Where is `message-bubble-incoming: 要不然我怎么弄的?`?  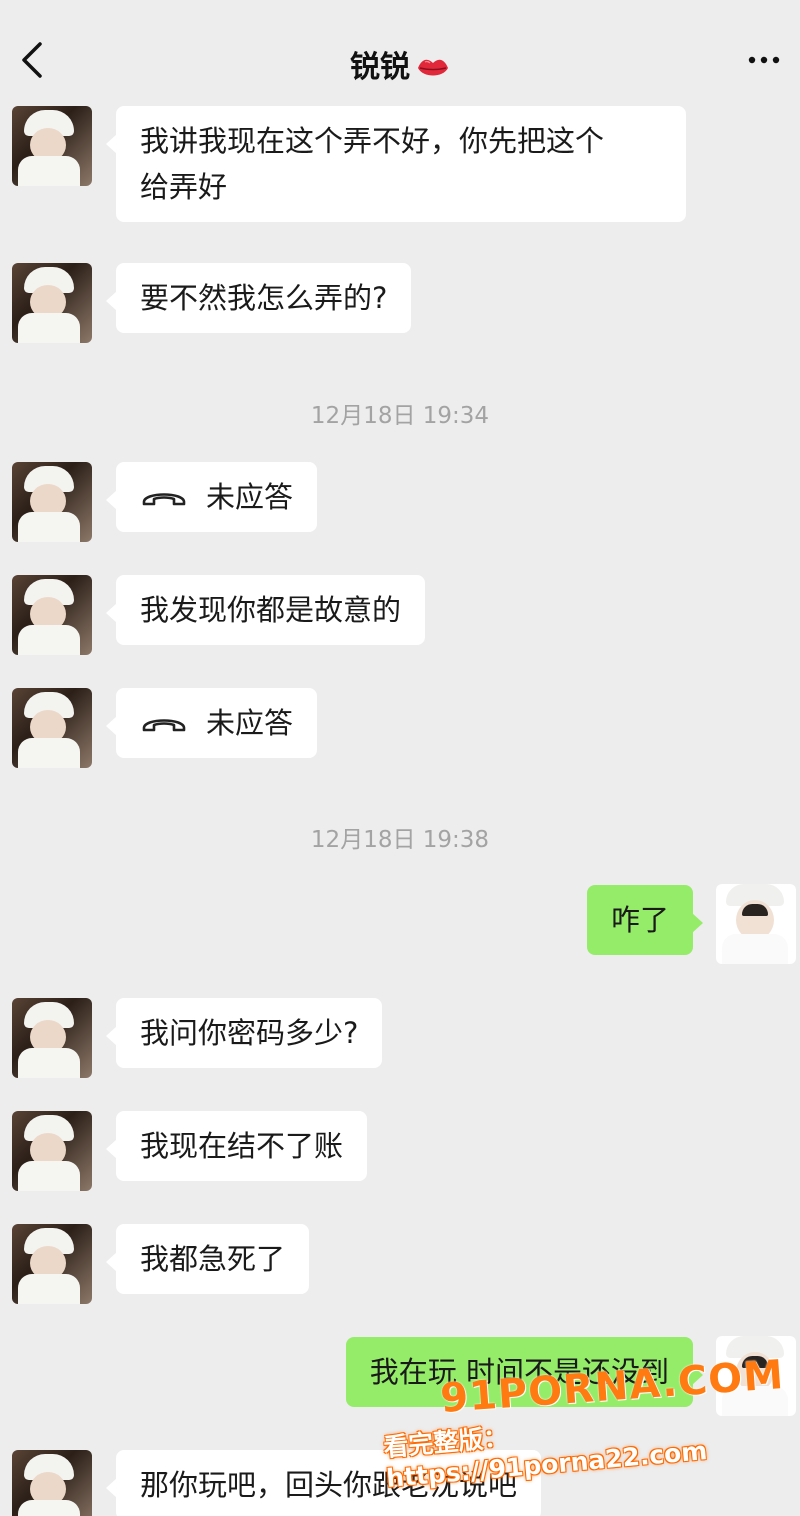
message-bubble-incoming: 要不然我怎么弄的? is located at coordinates (258, 298).